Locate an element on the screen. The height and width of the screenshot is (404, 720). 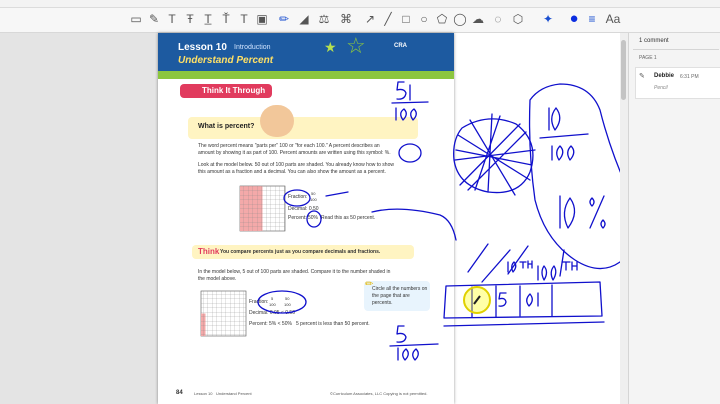
pencil-comment-icon: ✎ is located at coordinates (642, 76).